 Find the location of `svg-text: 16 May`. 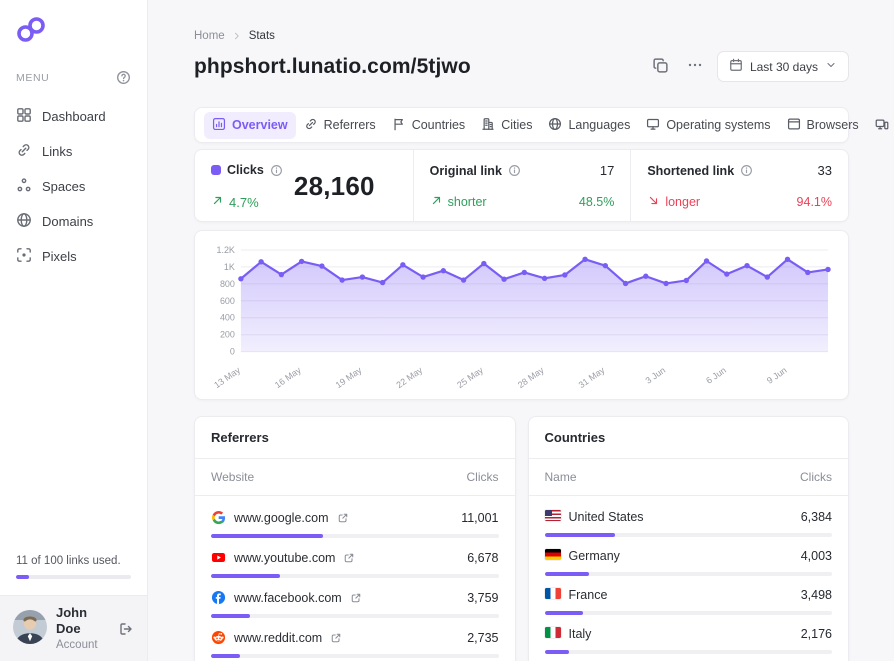

svg-text: 16 May is located at coordinates (288, 377).